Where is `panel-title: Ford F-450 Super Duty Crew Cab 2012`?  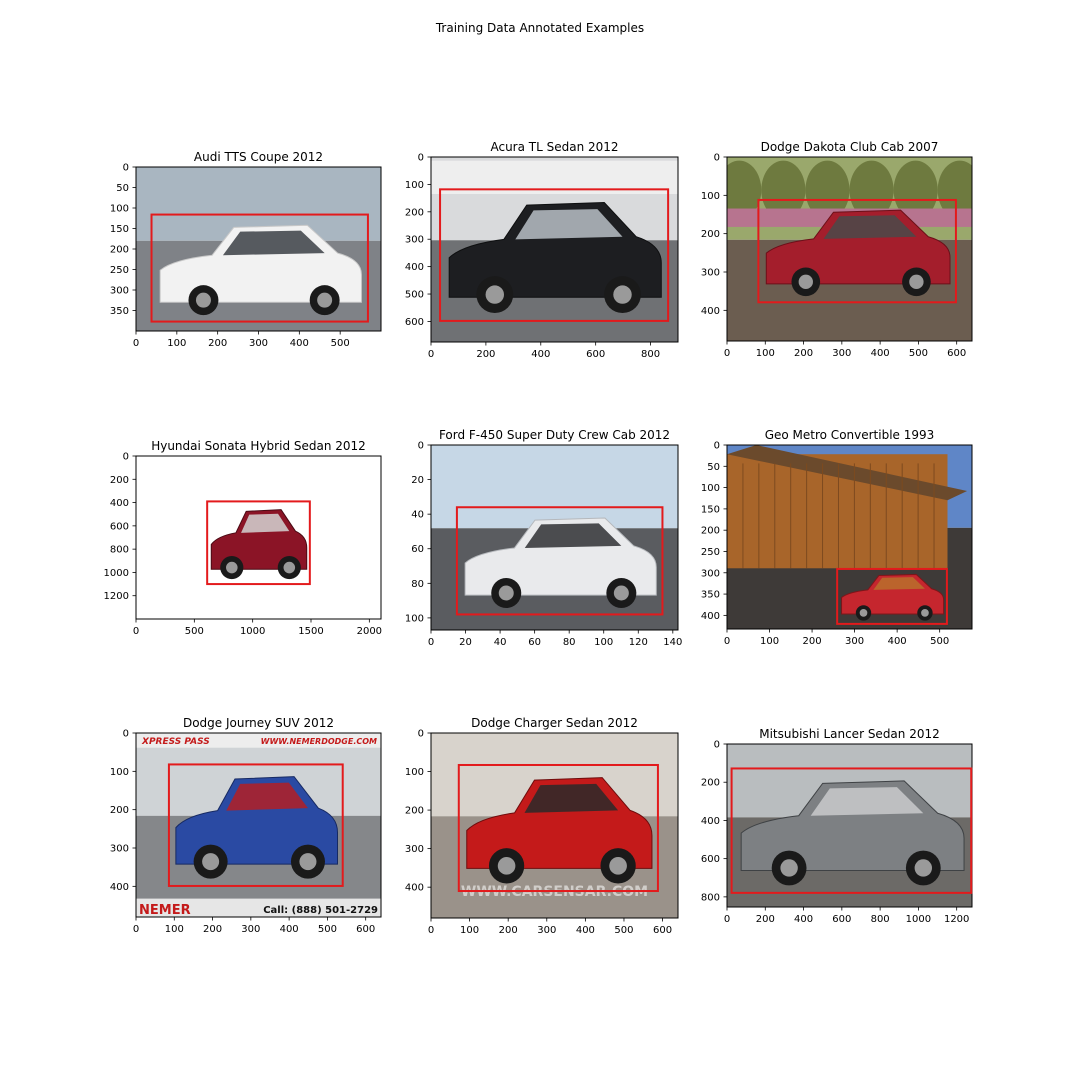 panel-title: Ford F-450 Super Duty Crew Cab 2012 is located at coordinates (554, 435).